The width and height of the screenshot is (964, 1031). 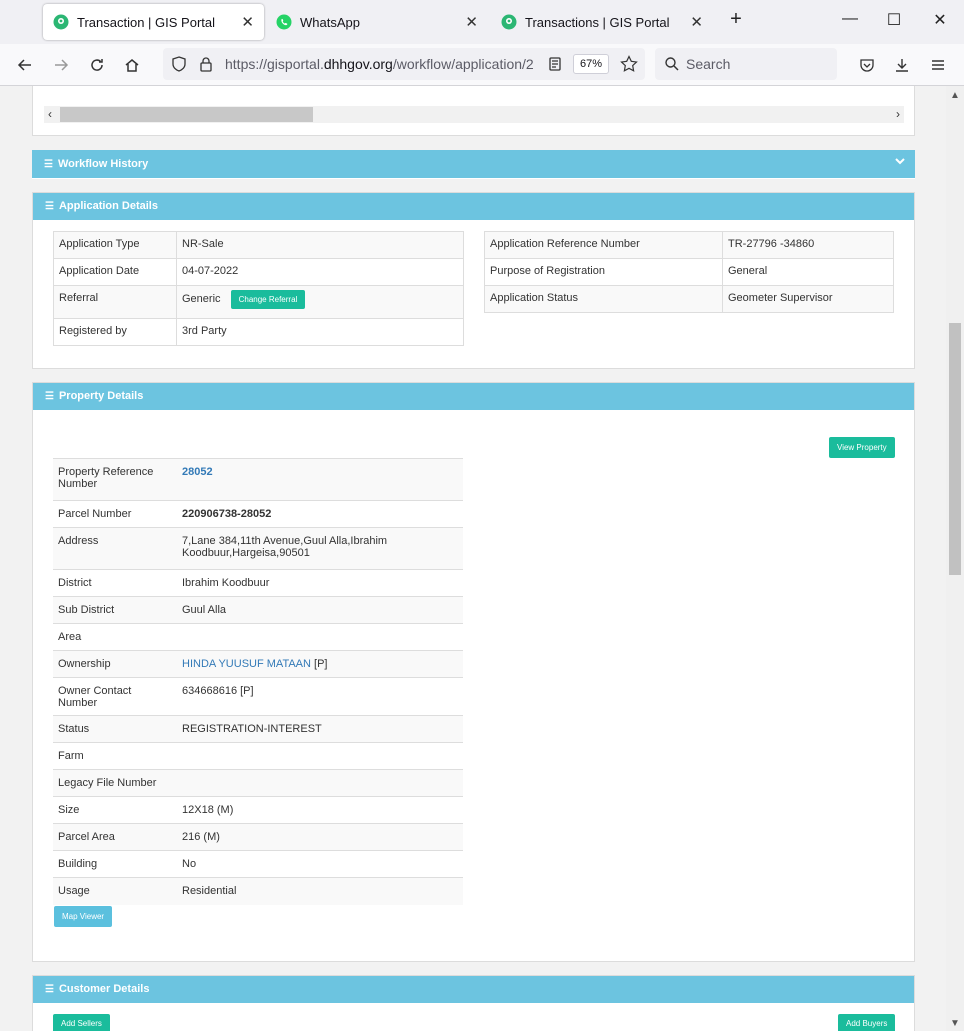 I want to click on value-parcel-number: 220906738-28052, so click(x=320, y=514).